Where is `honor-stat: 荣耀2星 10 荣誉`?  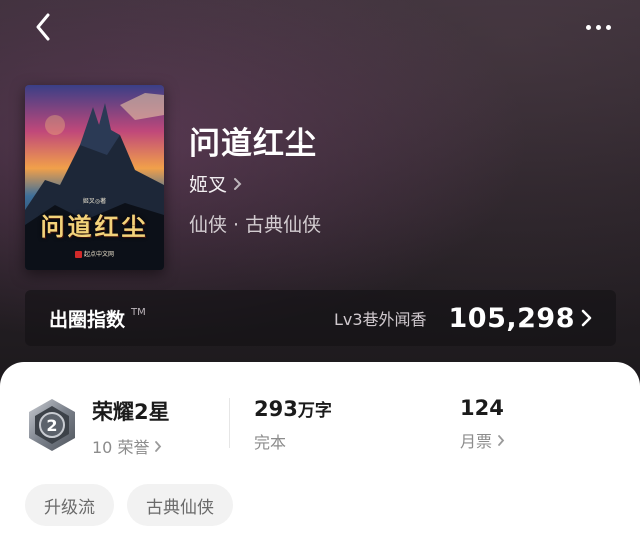
honor-stat: 荣耀2星 10 荣誉 is located at coordinates (131, 427).